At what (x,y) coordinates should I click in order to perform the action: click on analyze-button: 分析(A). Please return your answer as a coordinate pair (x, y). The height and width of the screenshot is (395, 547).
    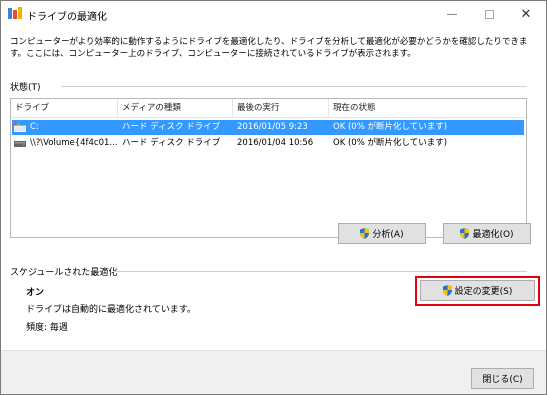
    Looking at the image, I should click on (382, 233).